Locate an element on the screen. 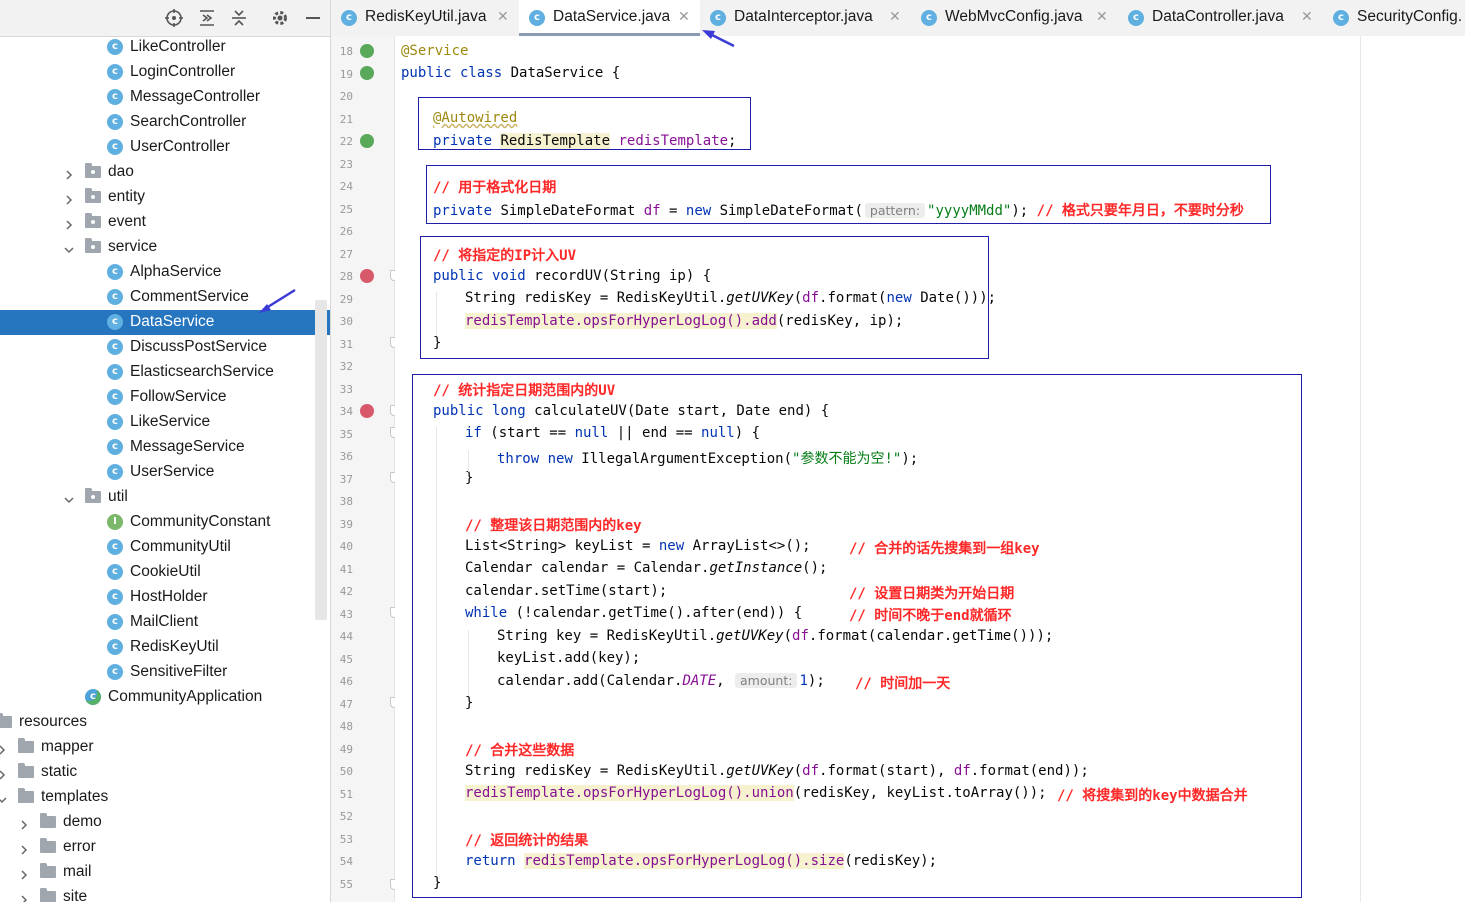 The image size is (1465, 902). tree-item-util: util is located at coordinates (165, 497).